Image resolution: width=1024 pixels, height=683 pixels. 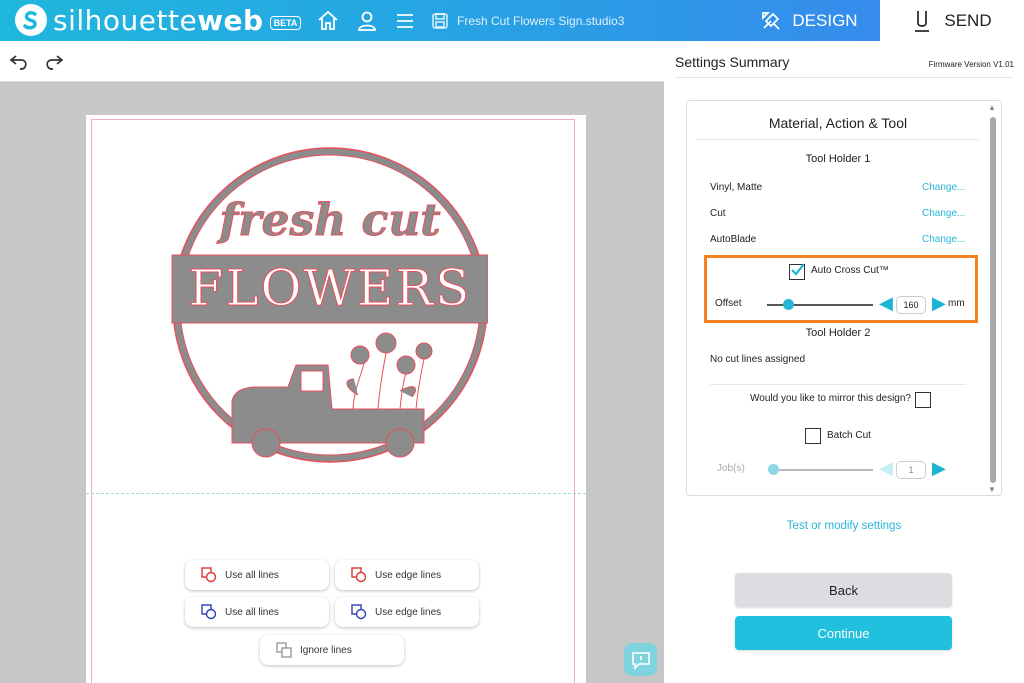 I want to click on use-all-lines-blue-button: Use all lines, so click(x=257, y=612).